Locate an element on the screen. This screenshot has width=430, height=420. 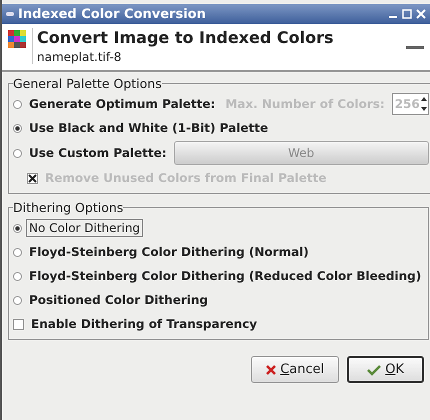
close-icon is located at coordinates (421, 14).